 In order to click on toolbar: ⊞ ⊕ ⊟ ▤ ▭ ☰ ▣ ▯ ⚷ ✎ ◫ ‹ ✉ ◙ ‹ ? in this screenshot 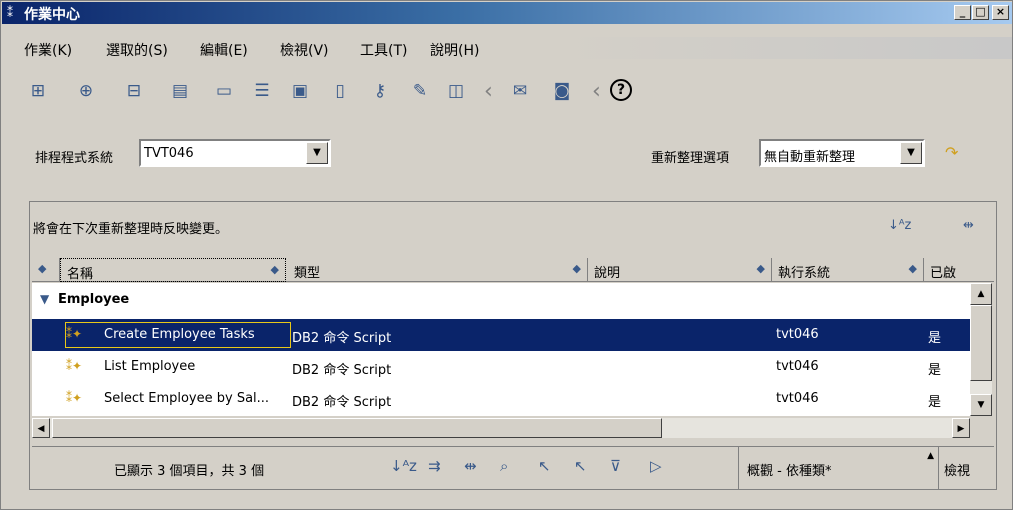, I will do `click(507, 91)`.